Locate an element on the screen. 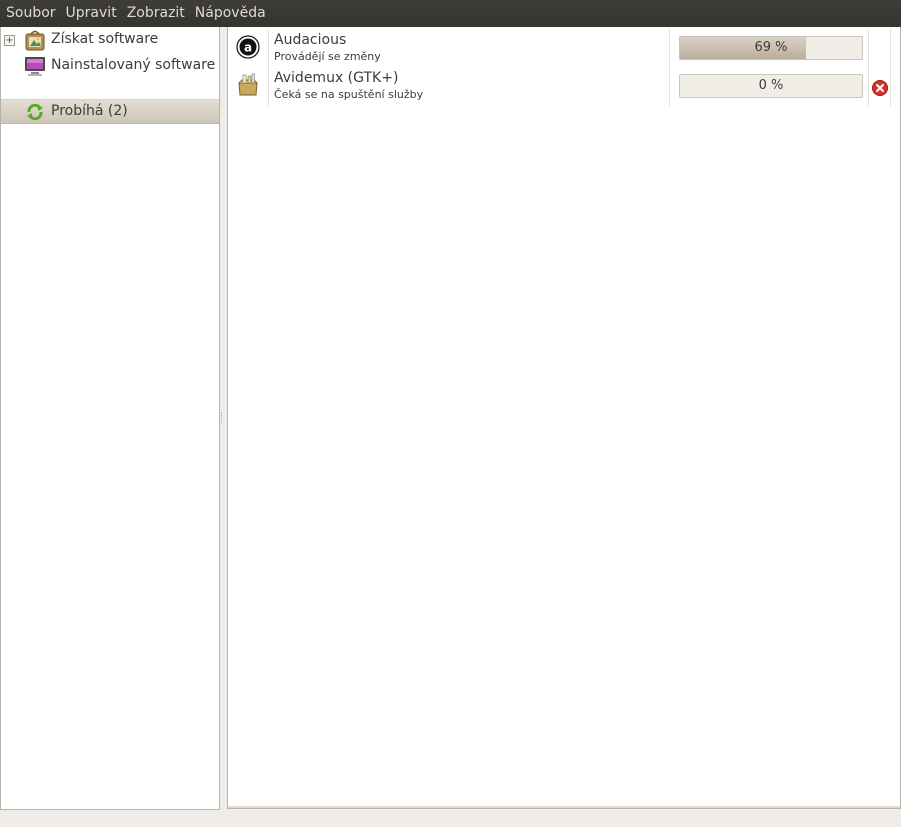 Image resolution: width=901 pixels, height=827 pixels. pane-resize-handle is located at coordinates (222, 418).